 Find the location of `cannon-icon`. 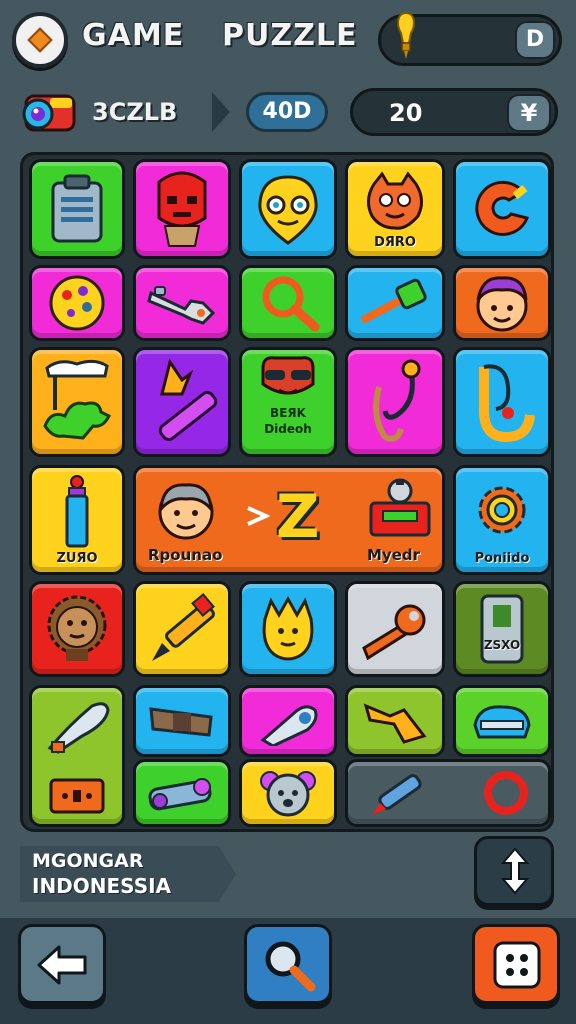

cannon-icon is located at coordinates (180, 794).